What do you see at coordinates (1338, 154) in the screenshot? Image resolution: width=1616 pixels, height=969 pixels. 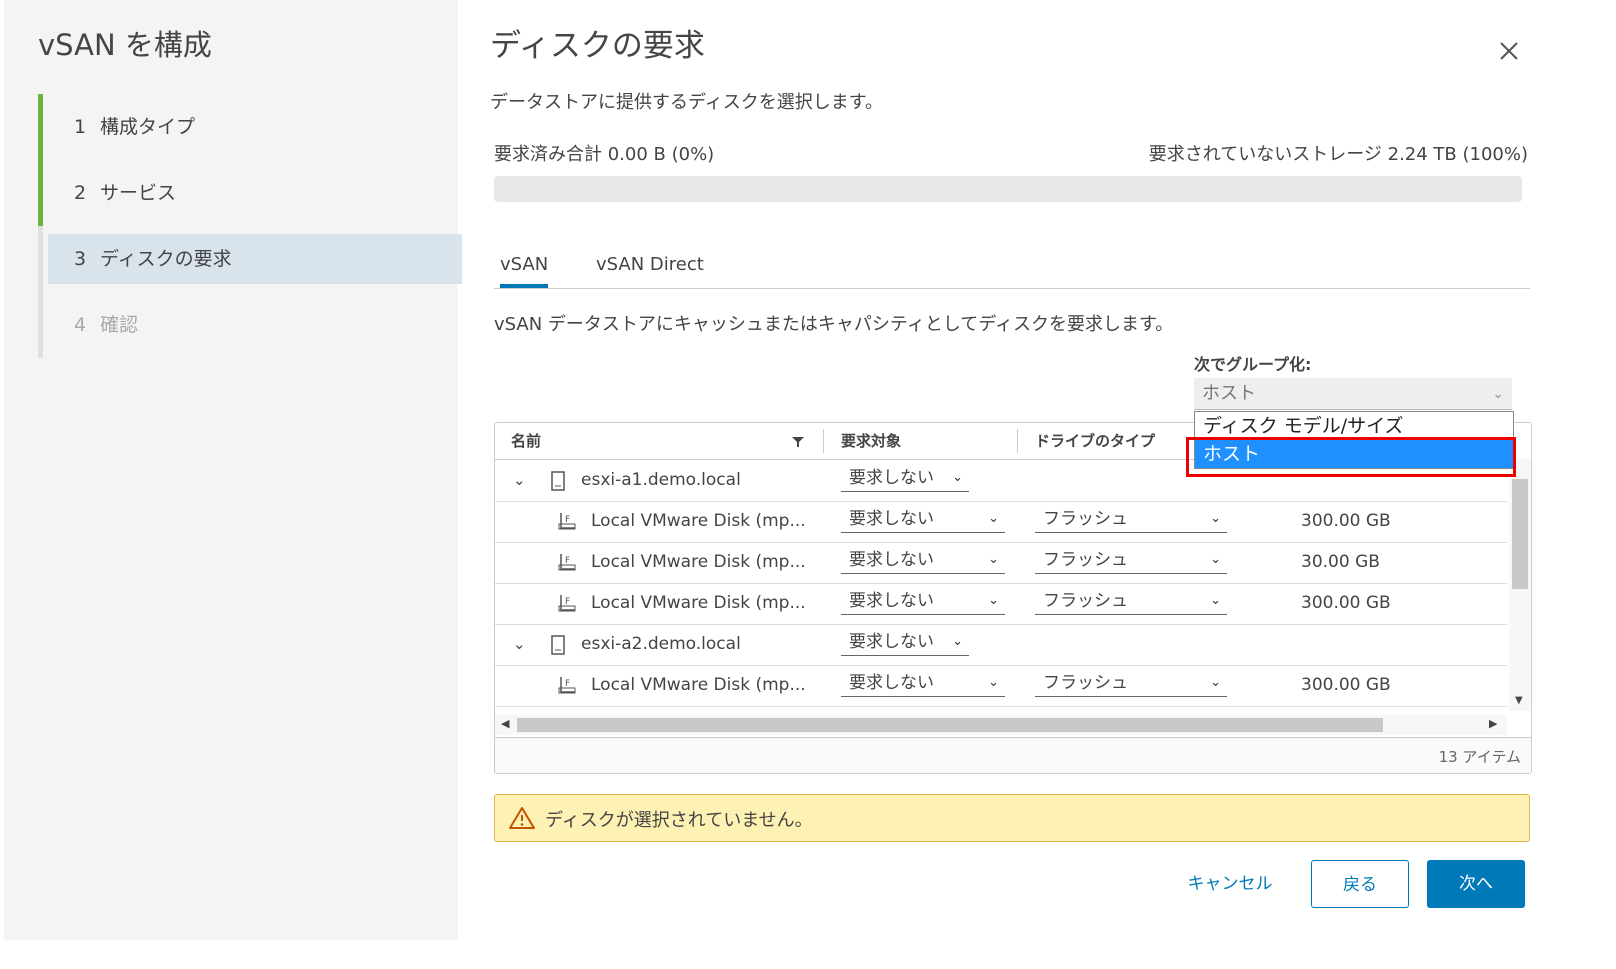 I see `unclaimed-storage: 要求されていないストレージ 2.24 TB (100%)` at bounding box center [1338, 154].